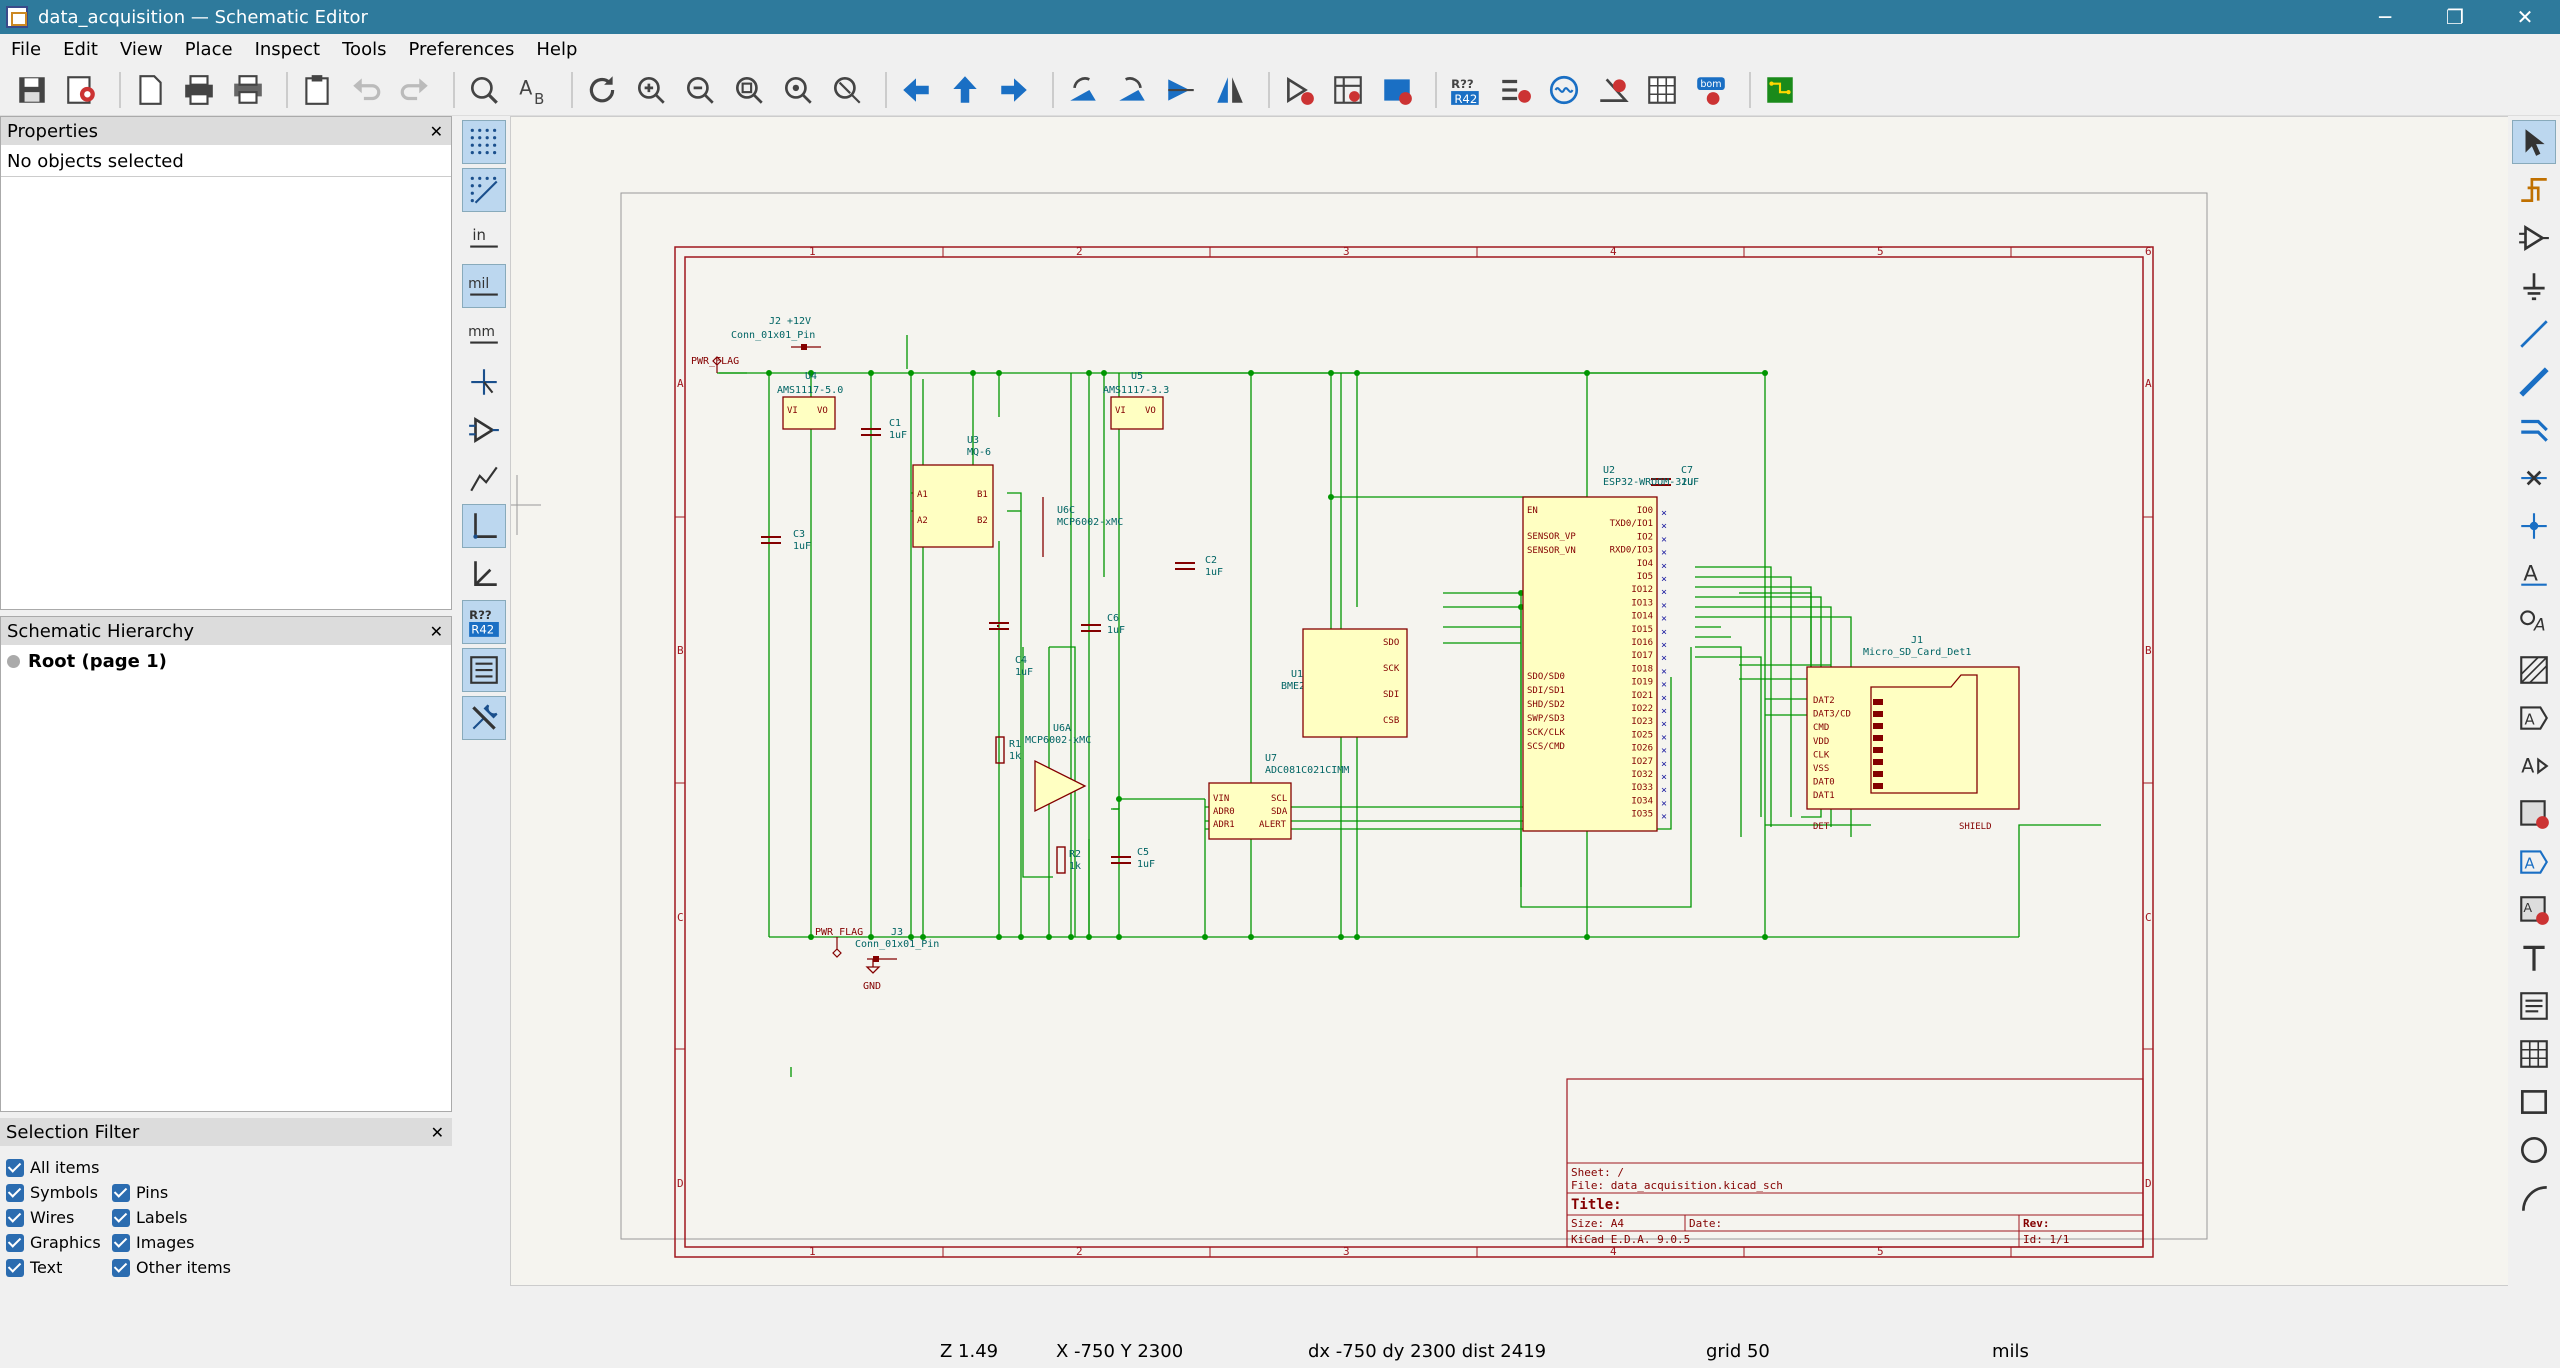 The height and width of the screenshot is (1368, 2560). I want to click on annotation-toggle-icon: R?? R42, so click(484, 622).